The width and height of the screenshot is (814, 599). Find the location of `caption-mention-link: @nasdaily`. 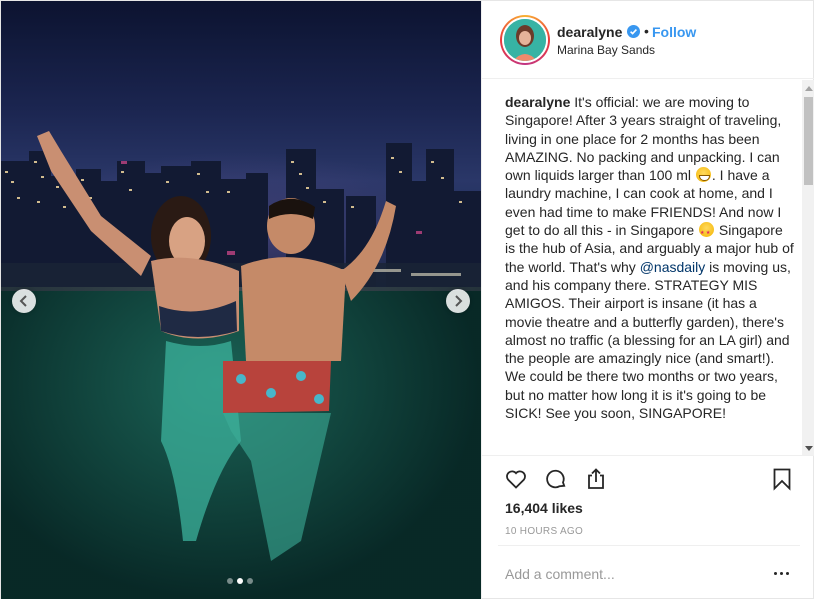

caption-mention-link: @nasdaily is located at coordinates (673, 267).